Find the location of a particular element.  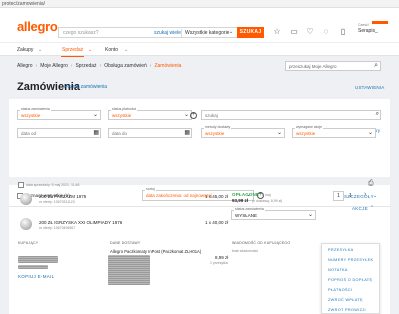

main-nav: Zakupy ⌄ Sprzedaż ⌄ Konto ⌄ is located at coordinates (199, 49).